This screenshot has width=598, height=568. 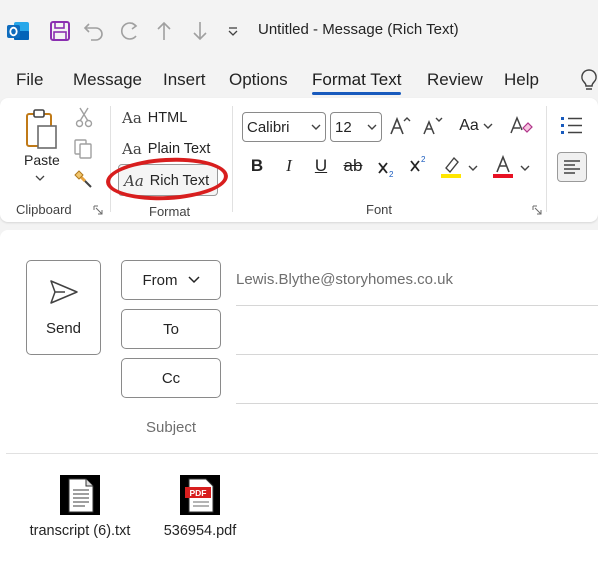 I want to click on attachment-item: transcript (6).txt, so click(x=80, y=507).